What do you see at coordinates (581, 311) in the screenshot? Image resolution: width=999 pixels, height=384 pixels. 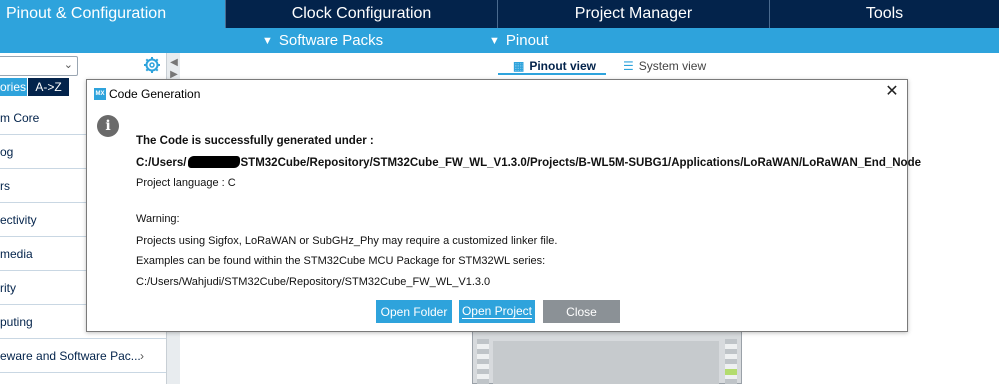 I see `close-button: Close` at bounding box center [581, 311].